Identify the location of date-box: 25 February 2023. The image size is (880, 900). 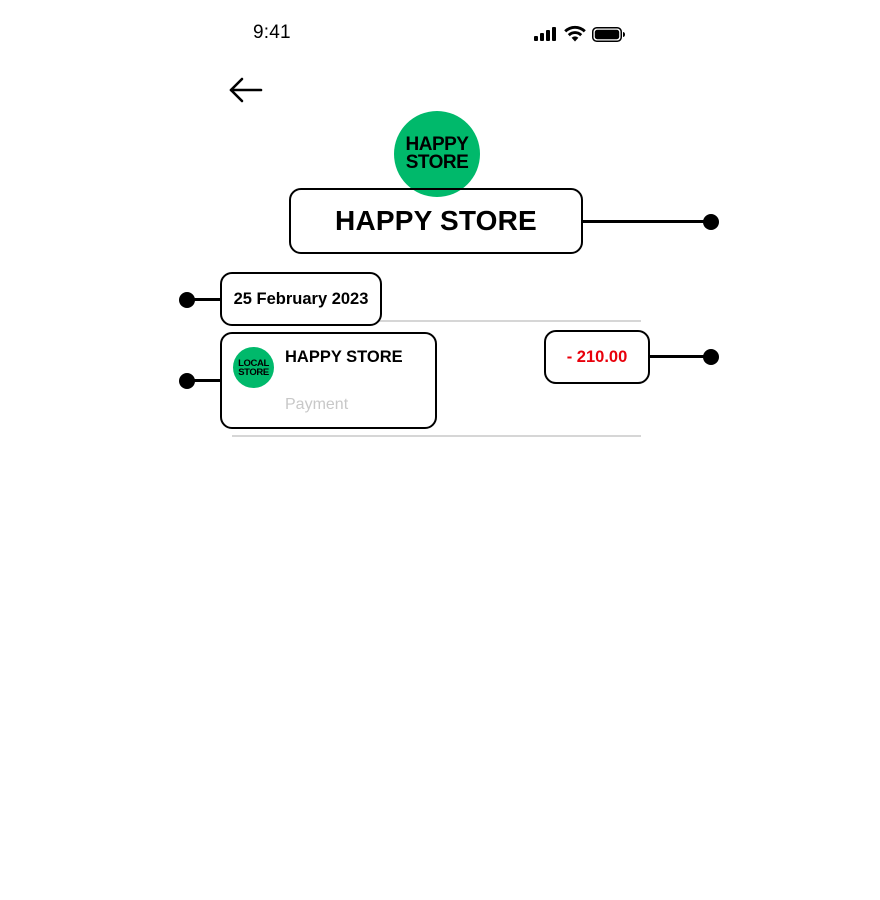
(301, 299).